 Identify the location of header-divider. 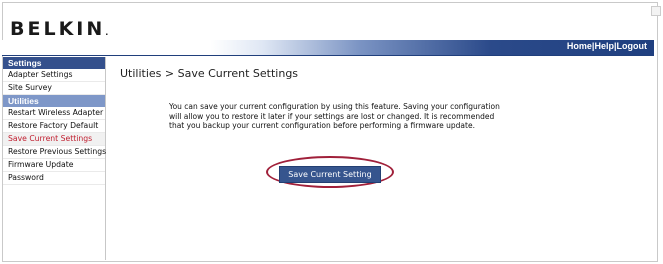
(328, 55).